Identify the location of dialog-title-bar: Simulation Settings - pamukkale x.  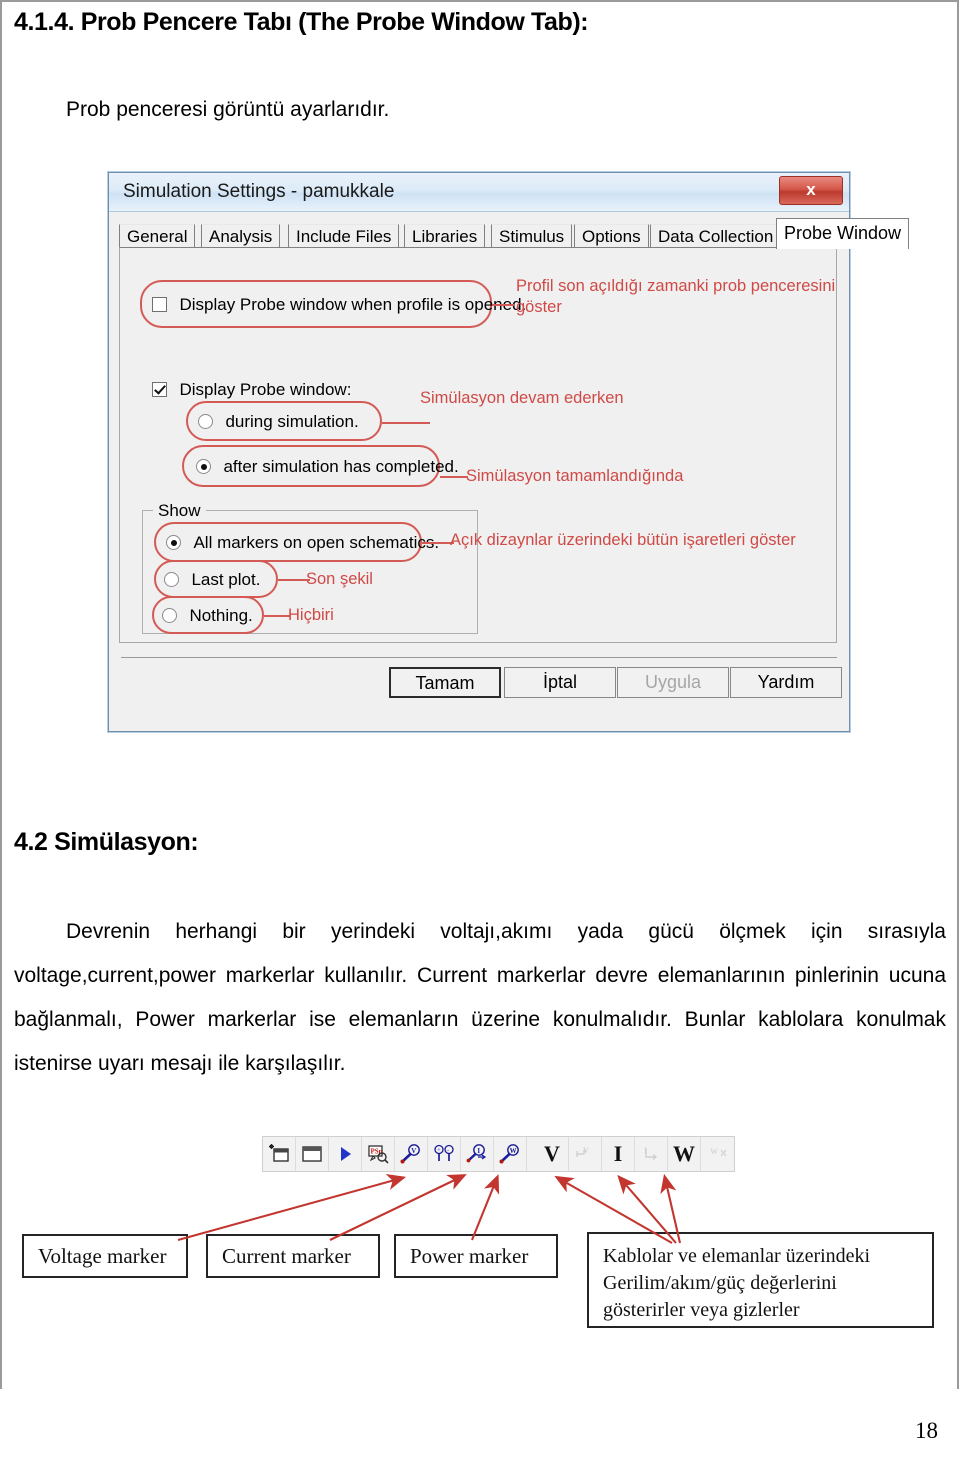
(479, 192).